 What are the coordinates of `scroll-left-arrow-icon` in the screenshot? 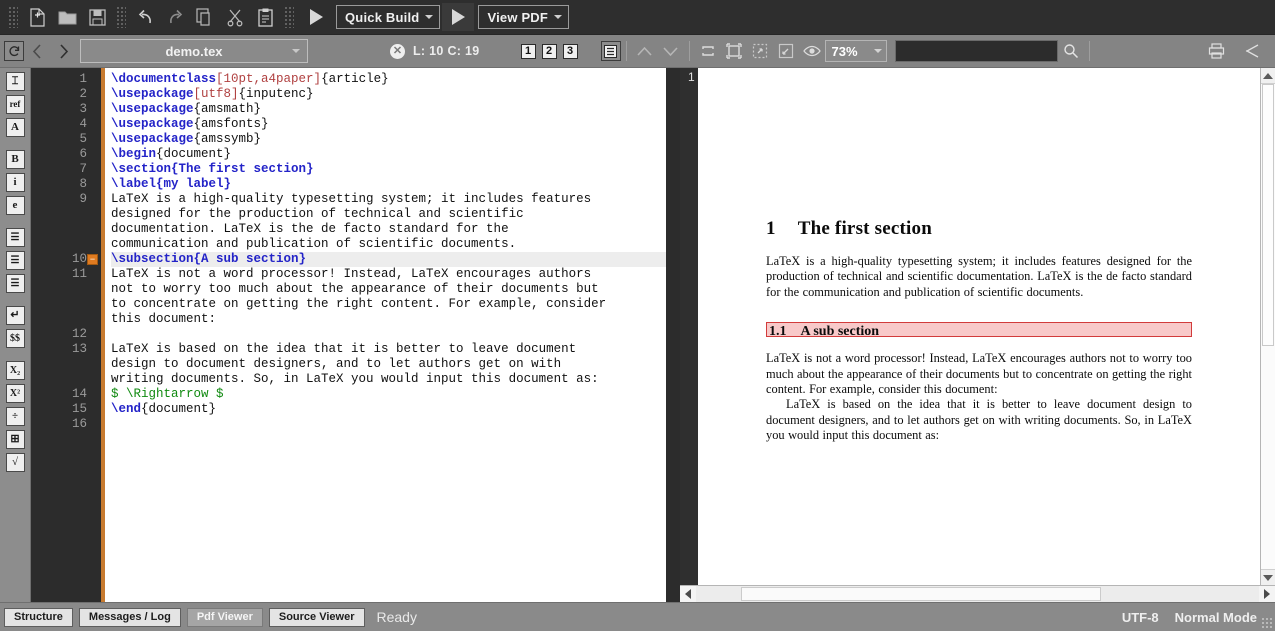 It's located at (688, 594).